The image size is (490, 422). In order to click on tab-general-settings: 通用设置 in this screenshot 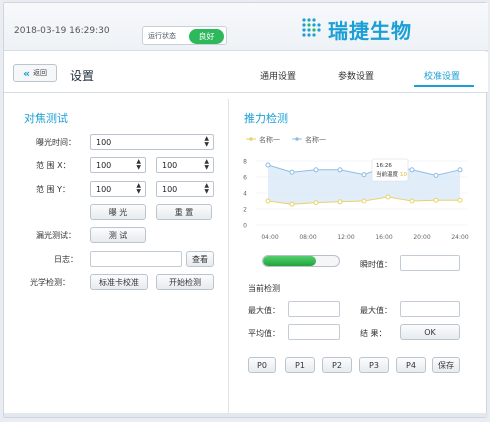, I will do `click(278, 75)`.